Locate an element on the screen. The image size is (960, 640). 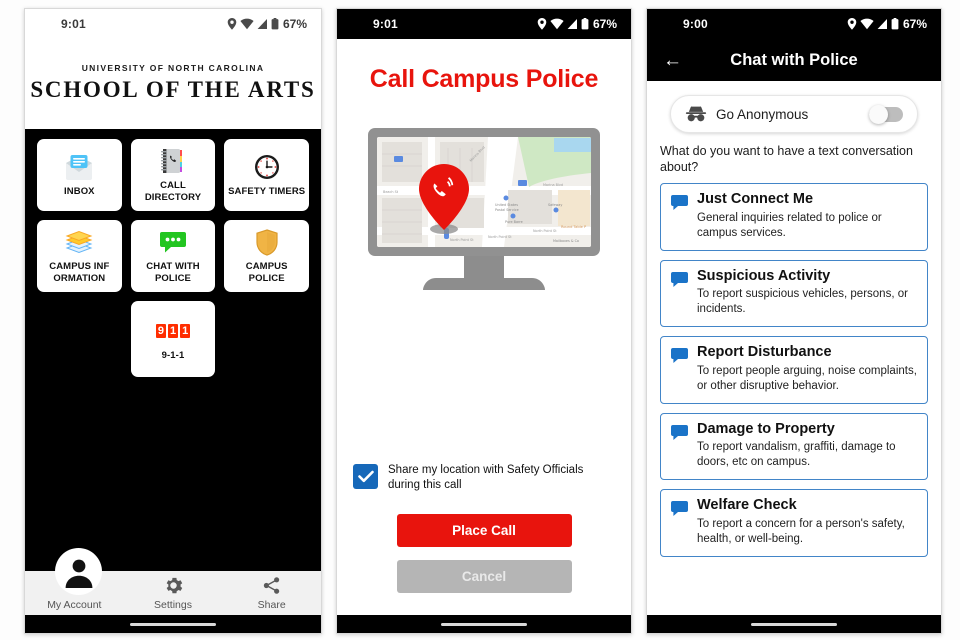
digit-9: 9 is located at coordinates (160, 330).